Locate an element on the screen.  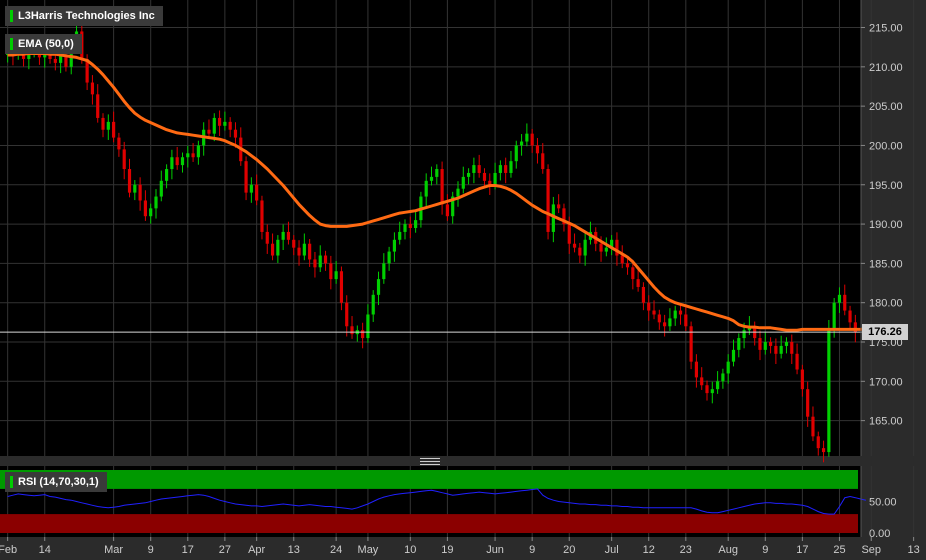
time-tick-label: 10 is located at coordinates (410, 550).